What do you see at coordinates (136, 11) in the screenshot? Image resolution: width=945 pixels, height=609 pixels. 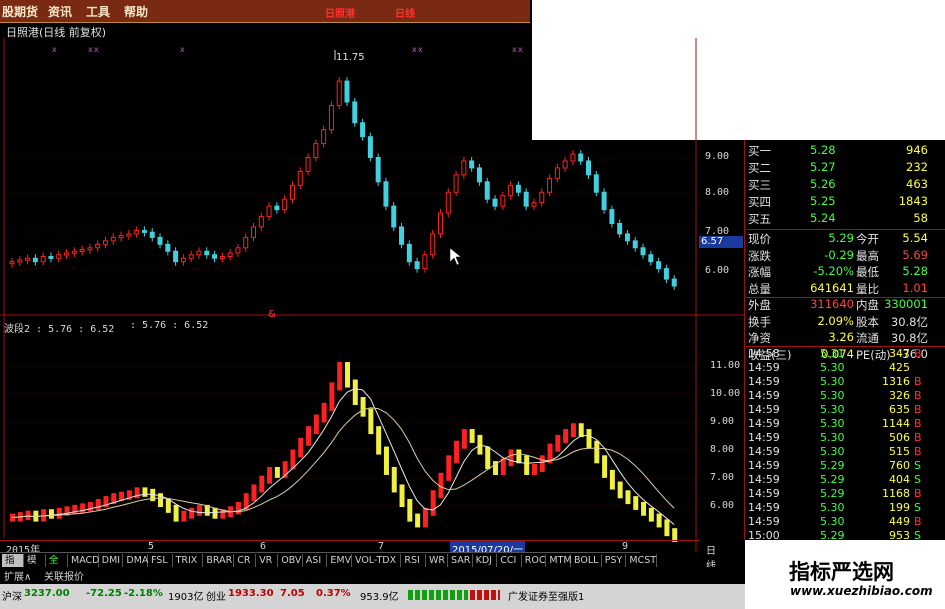 I see `menu-help: 帮助` at bounding box center [136, 11].